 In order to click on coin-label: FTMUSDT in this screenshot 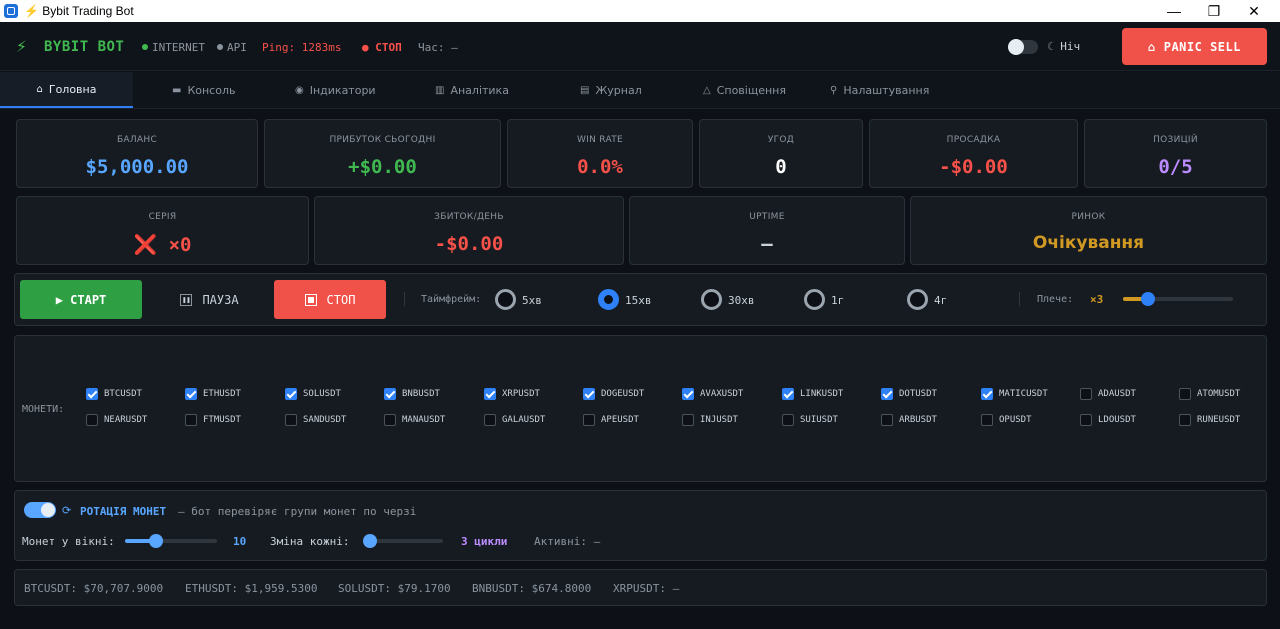, I will do `click(222, 420)`.